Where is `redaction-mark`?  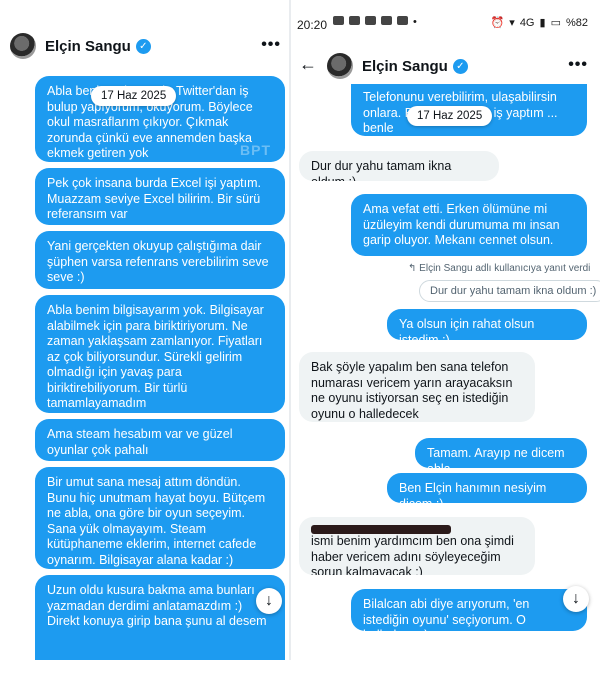
redaction-mark is located at coordinates (381, 529).